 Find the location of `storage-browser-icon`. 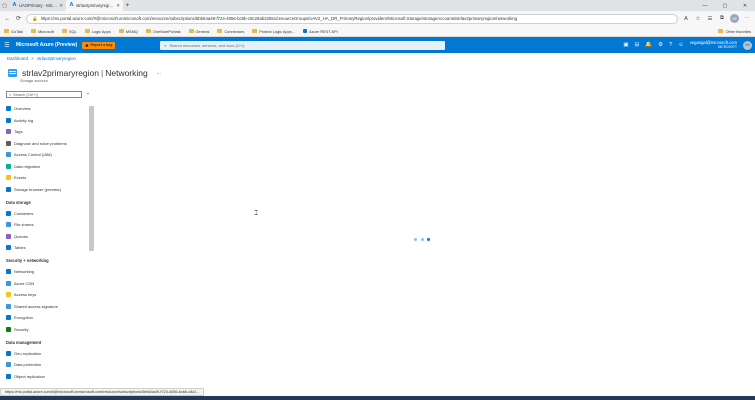

storage-browser-icon is located at coordinates (8, 189).